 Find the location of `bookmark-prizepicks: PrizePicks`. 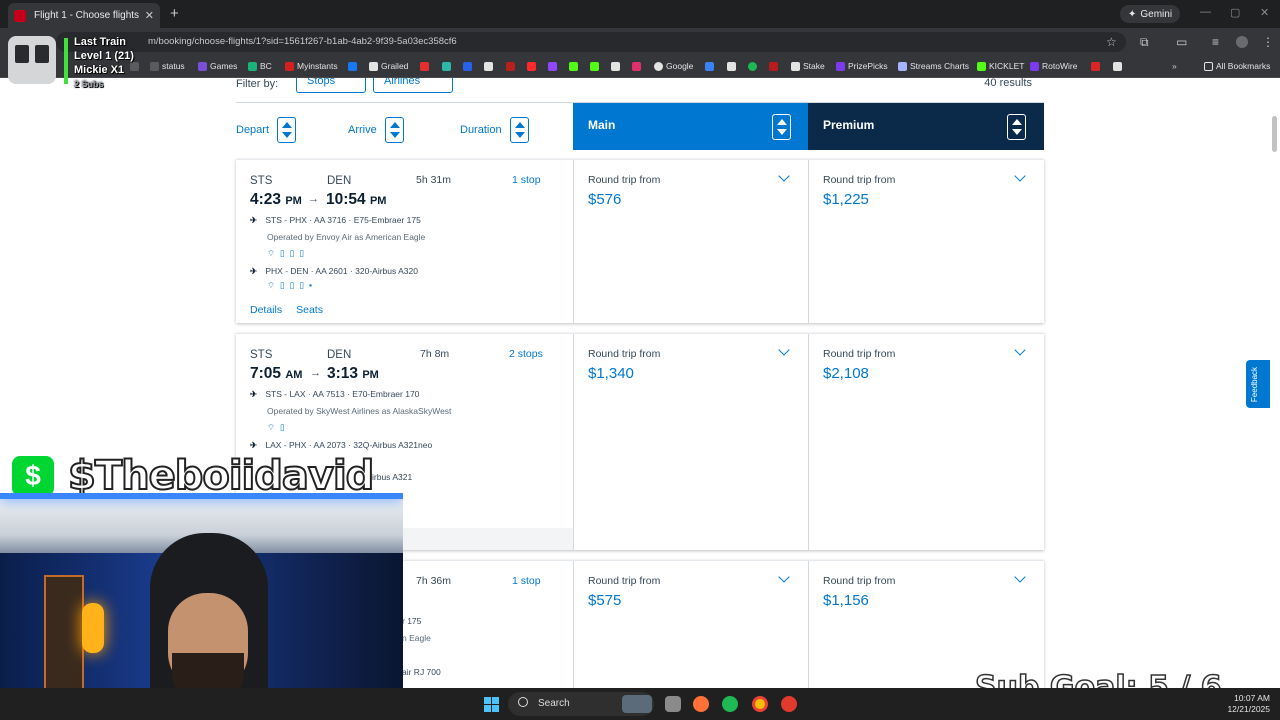

bookmark-prizepicks: PrizePicks is located at coordinates (862, 66).